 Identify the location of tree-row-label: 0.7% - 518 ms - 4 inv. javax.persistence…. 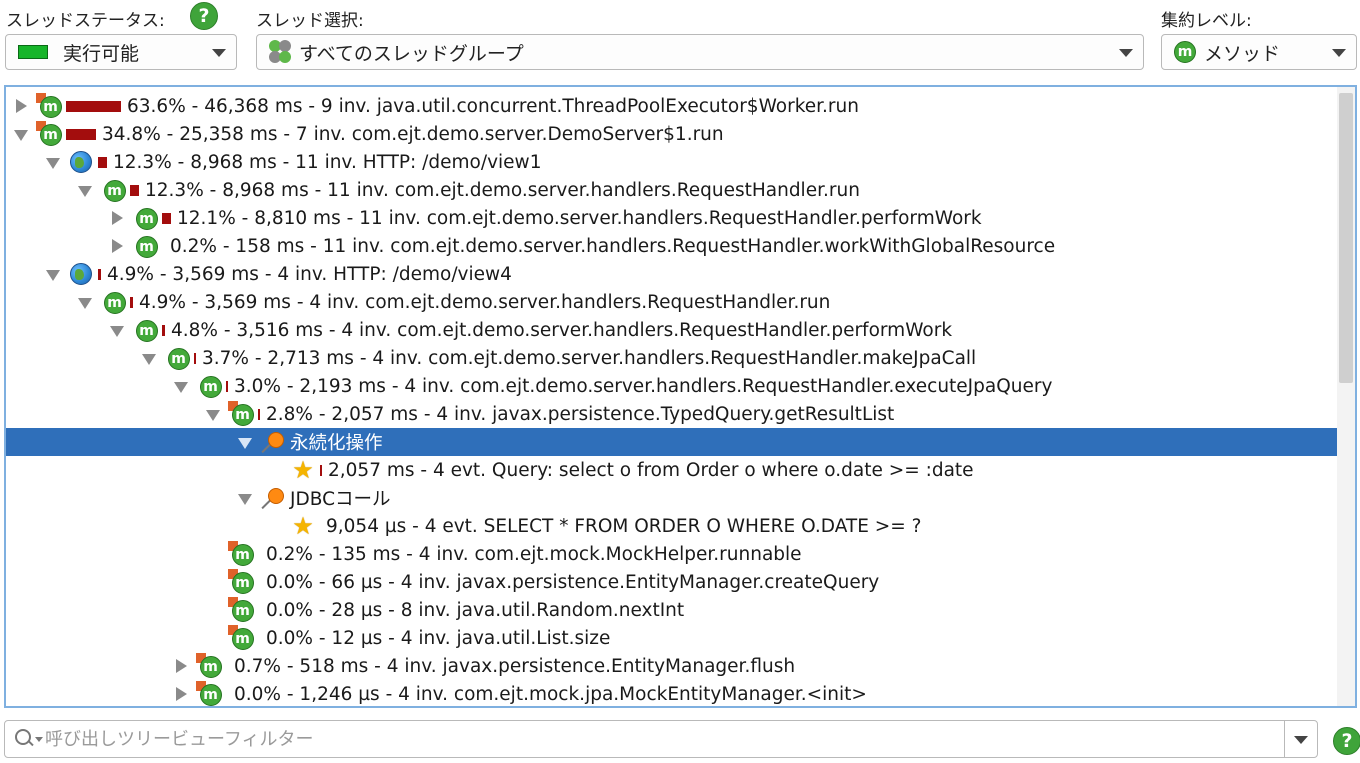
(515, 666).